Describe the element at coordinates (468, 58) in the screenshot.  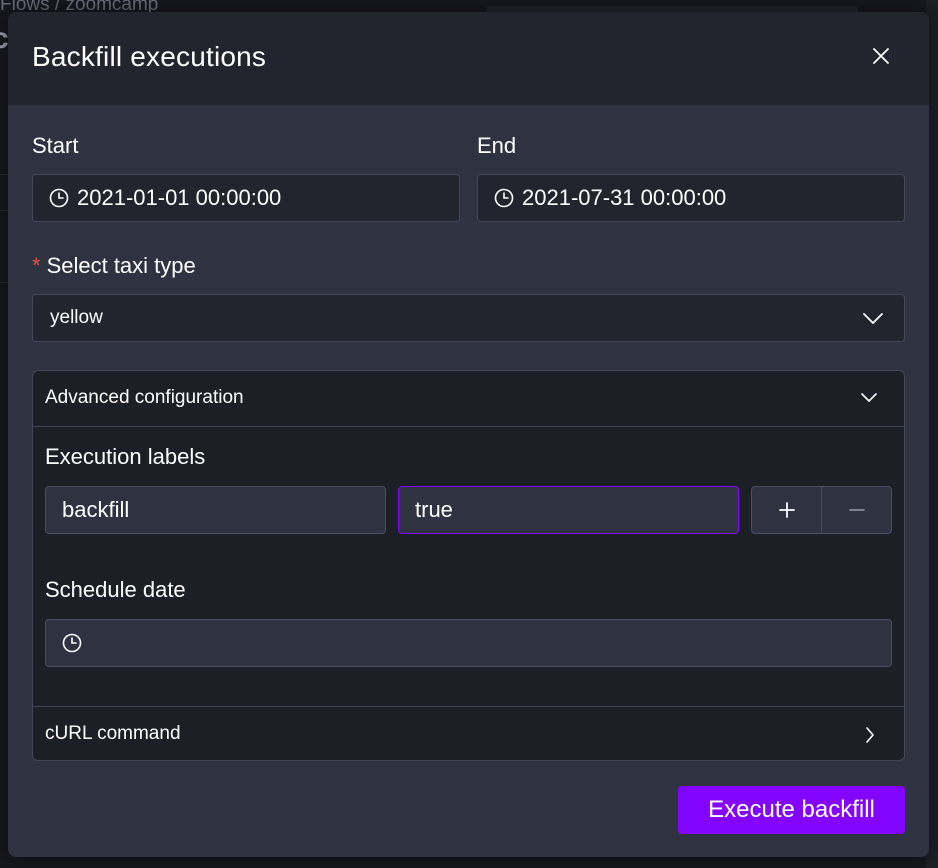
I see `modal-header: Backfill executions` at that location.